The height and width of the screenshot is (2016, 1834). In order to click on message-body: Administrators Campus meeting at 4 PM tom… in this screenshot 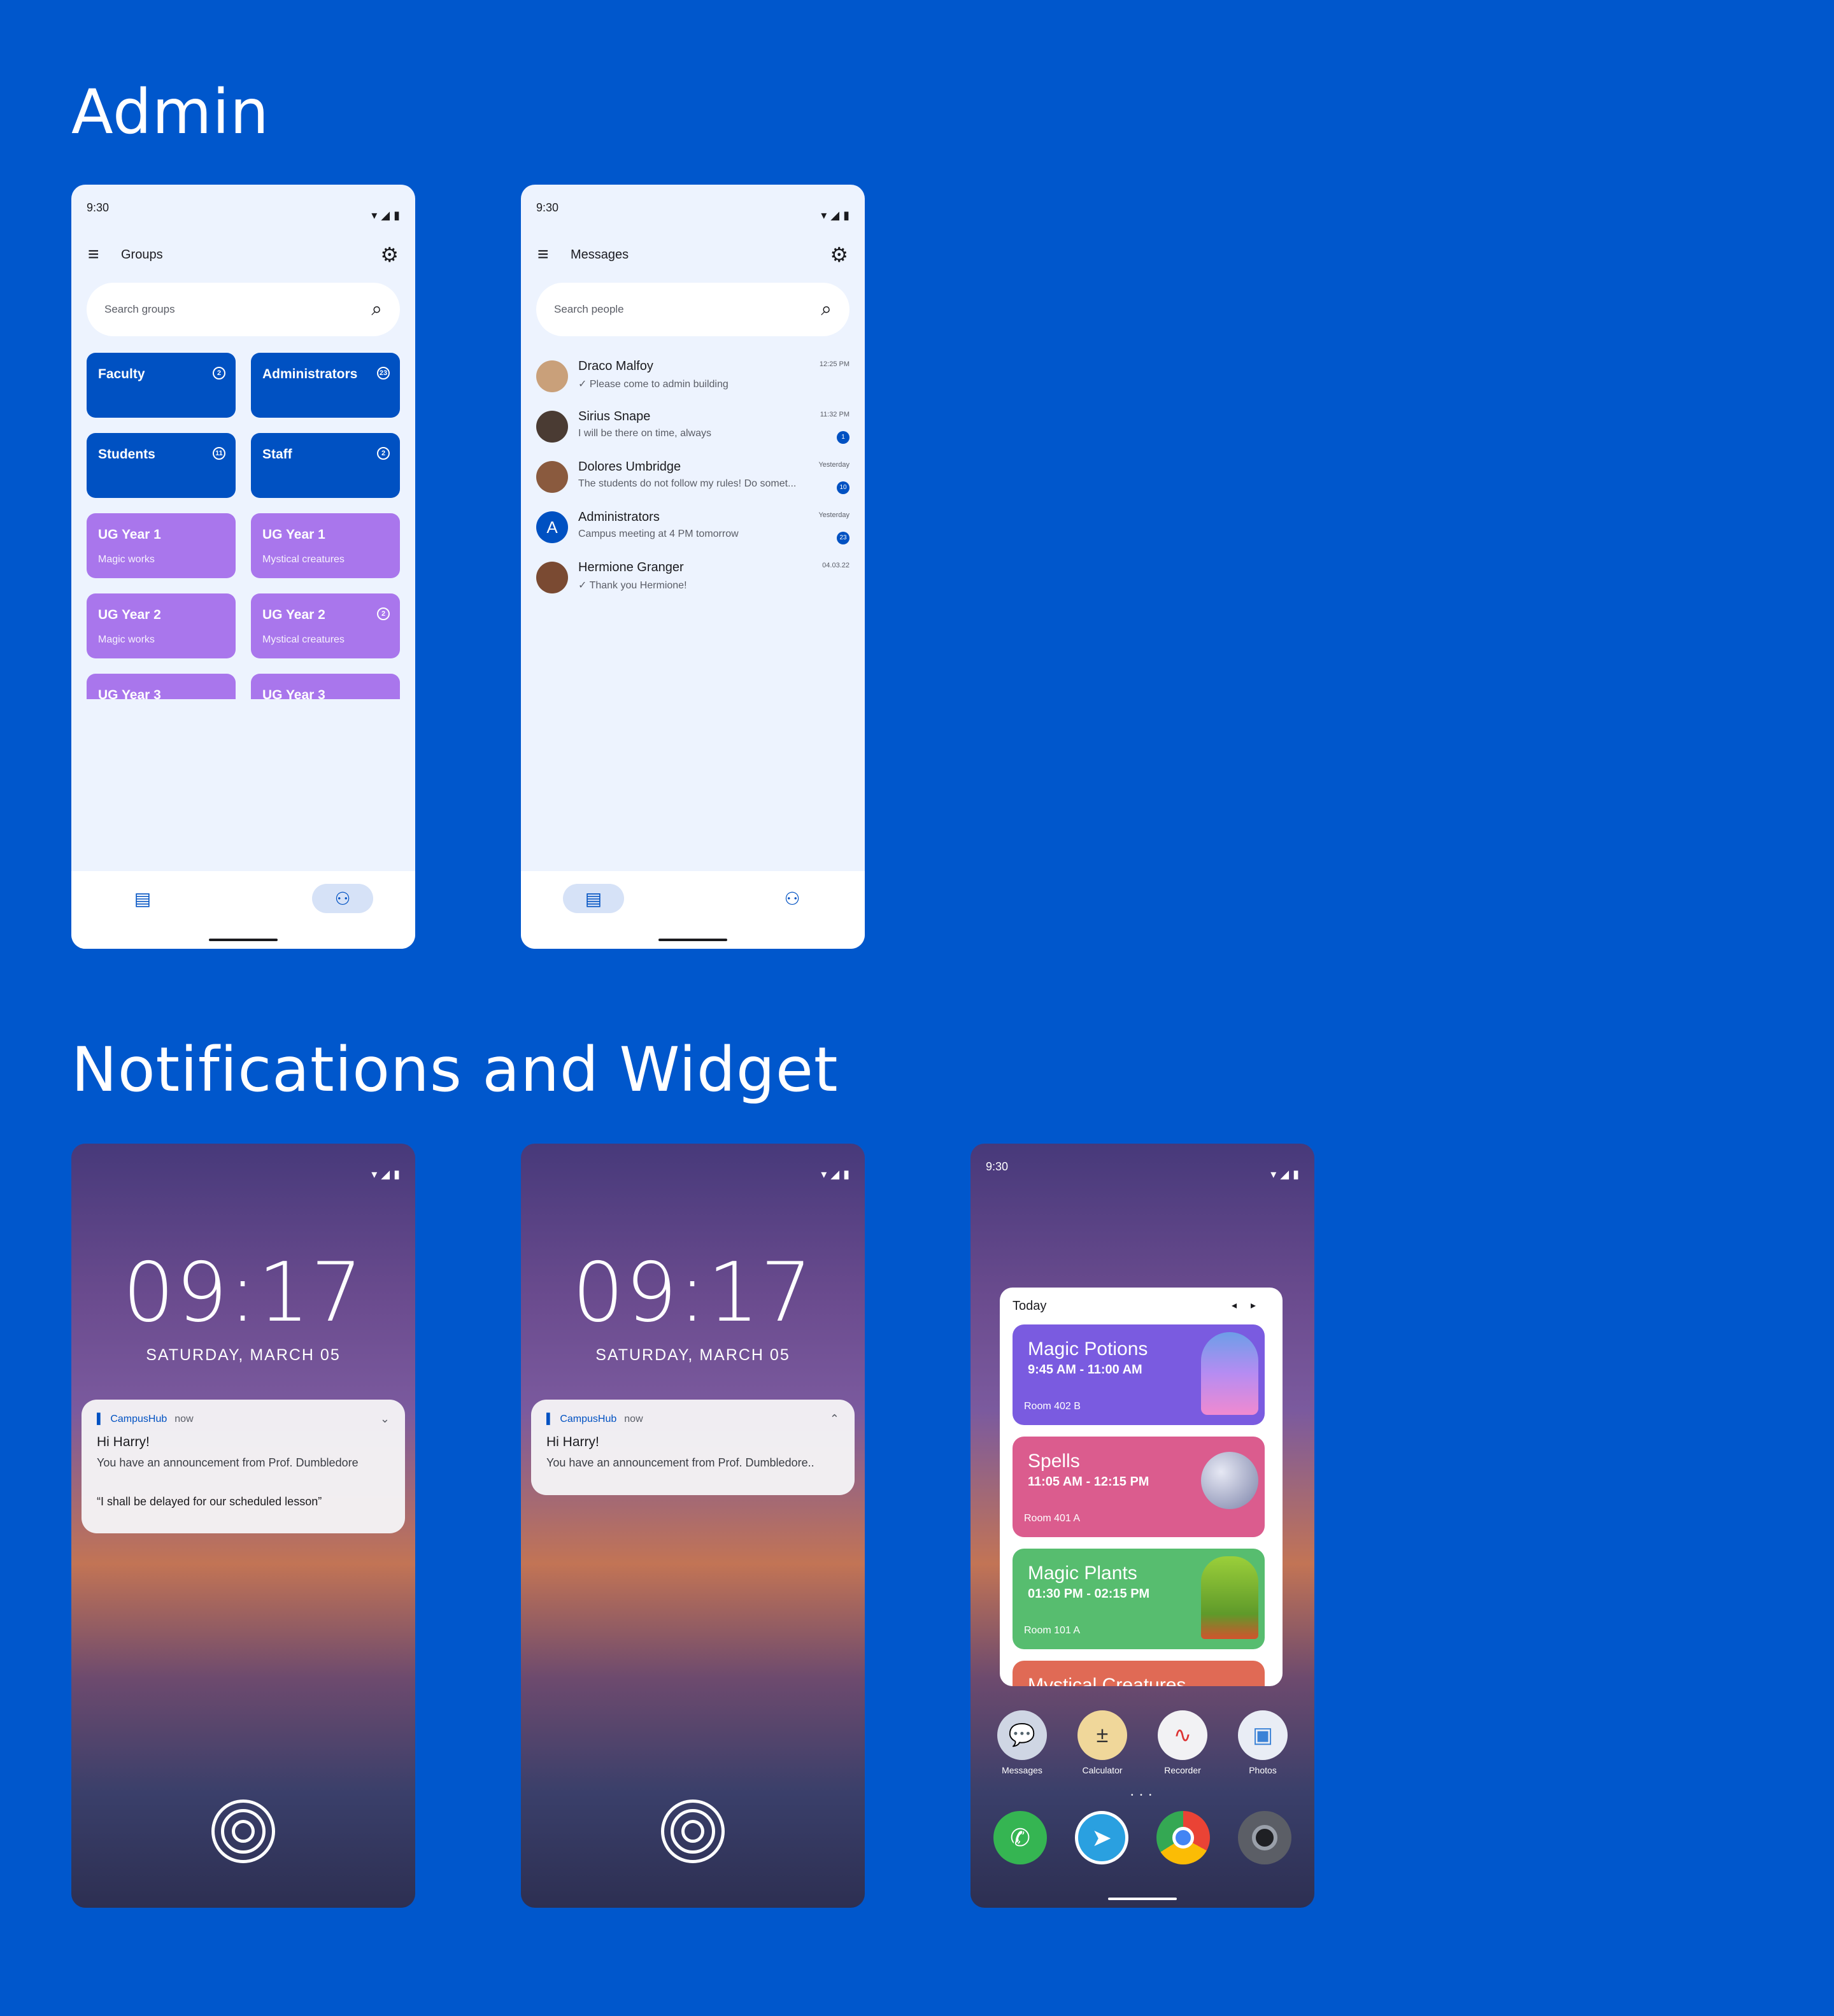, I will do `click(694, 533)`.